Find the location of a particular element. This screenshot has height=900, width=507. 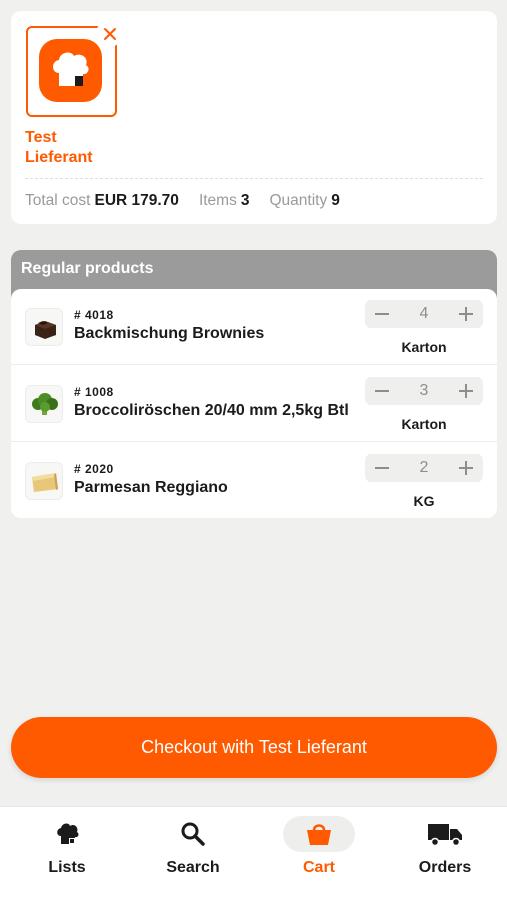

quantity-value: 3 is located at coordinates (424, 391).